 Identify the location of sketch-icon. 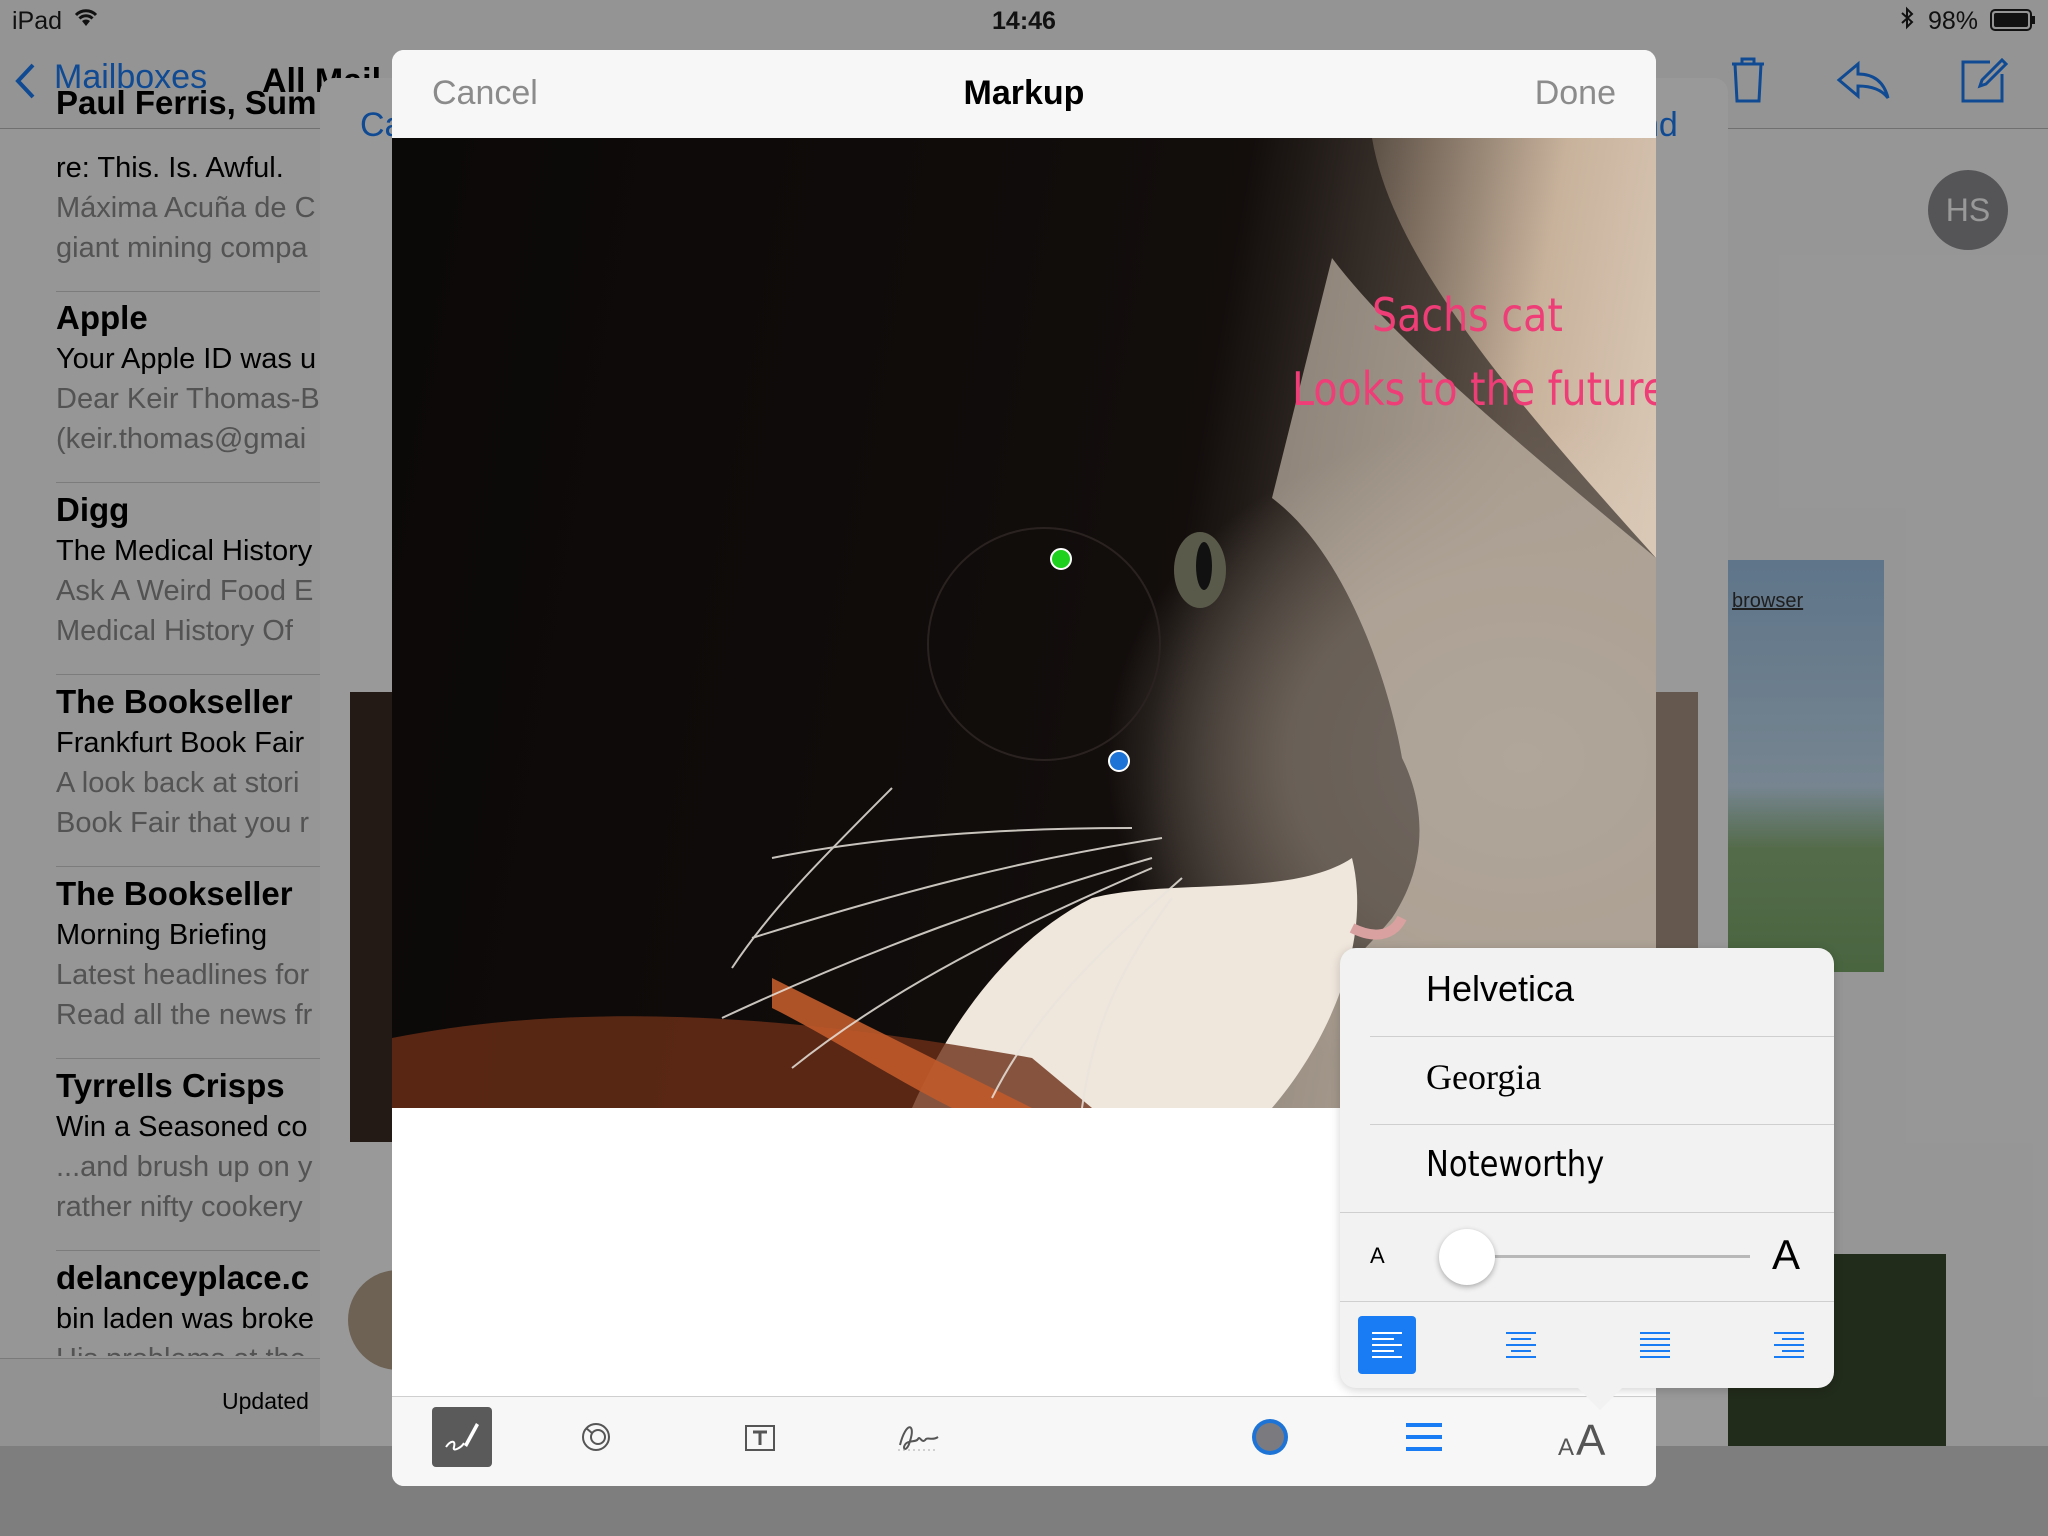
(462, 1437).